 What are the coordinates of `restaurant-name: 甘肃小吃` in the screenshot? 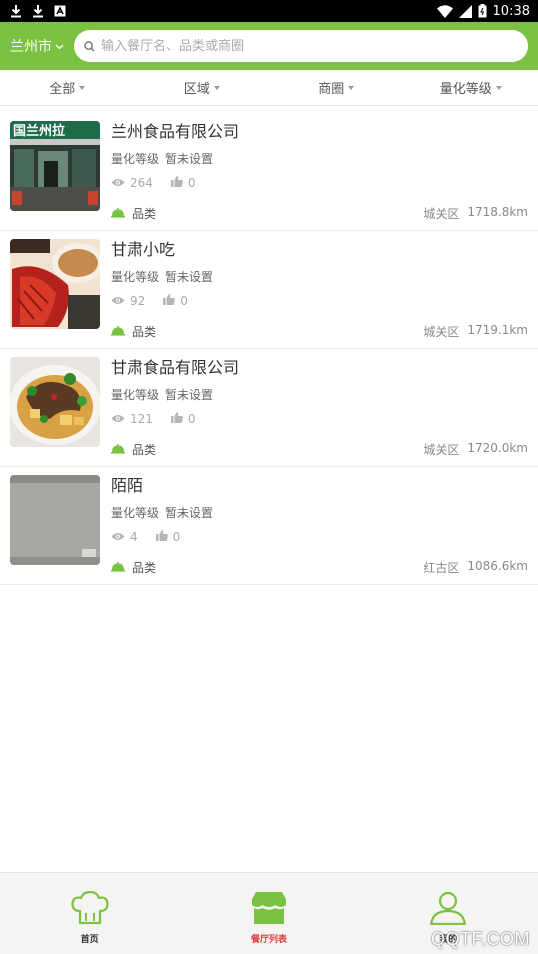 It's located at (143, 249).